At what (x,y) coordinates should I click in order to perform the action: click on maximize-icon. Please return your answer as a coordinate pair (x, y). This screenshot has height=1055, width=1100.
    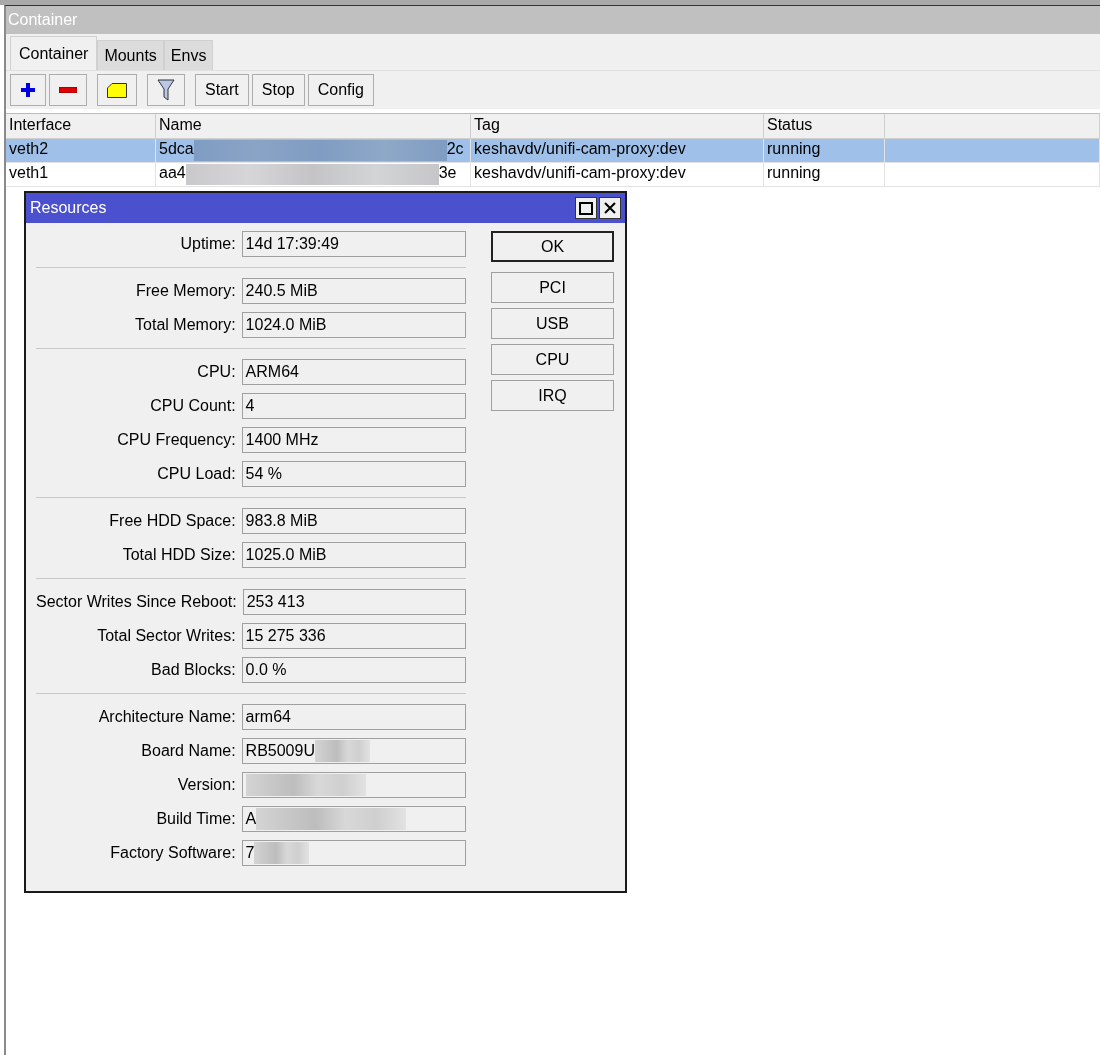
    Looking at the image, I should click on (586, 208).